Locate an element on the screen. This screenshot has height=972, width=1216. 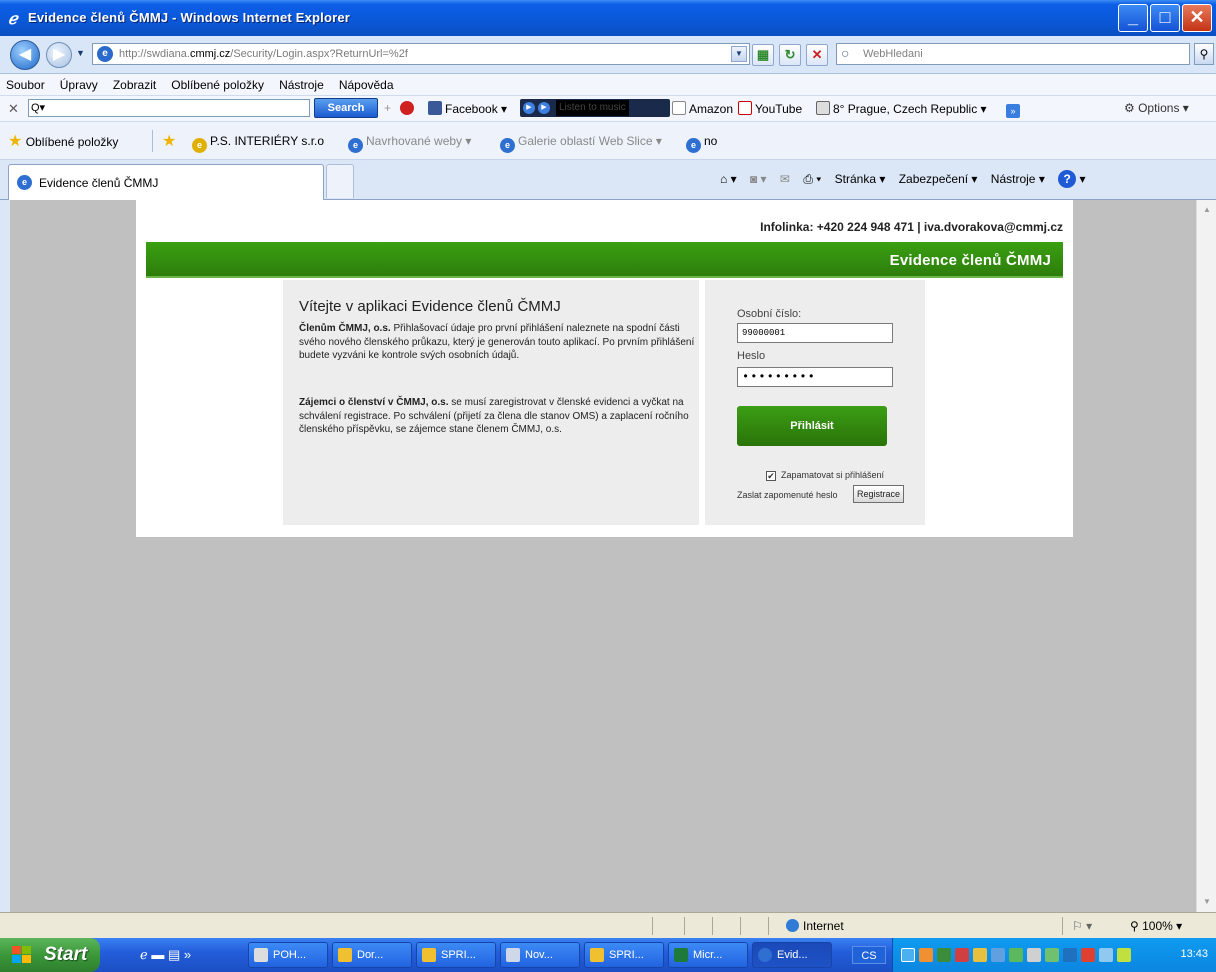
weather-button: 8° Prague, Czech Republic ▾ is located at coordinates (901, 108).